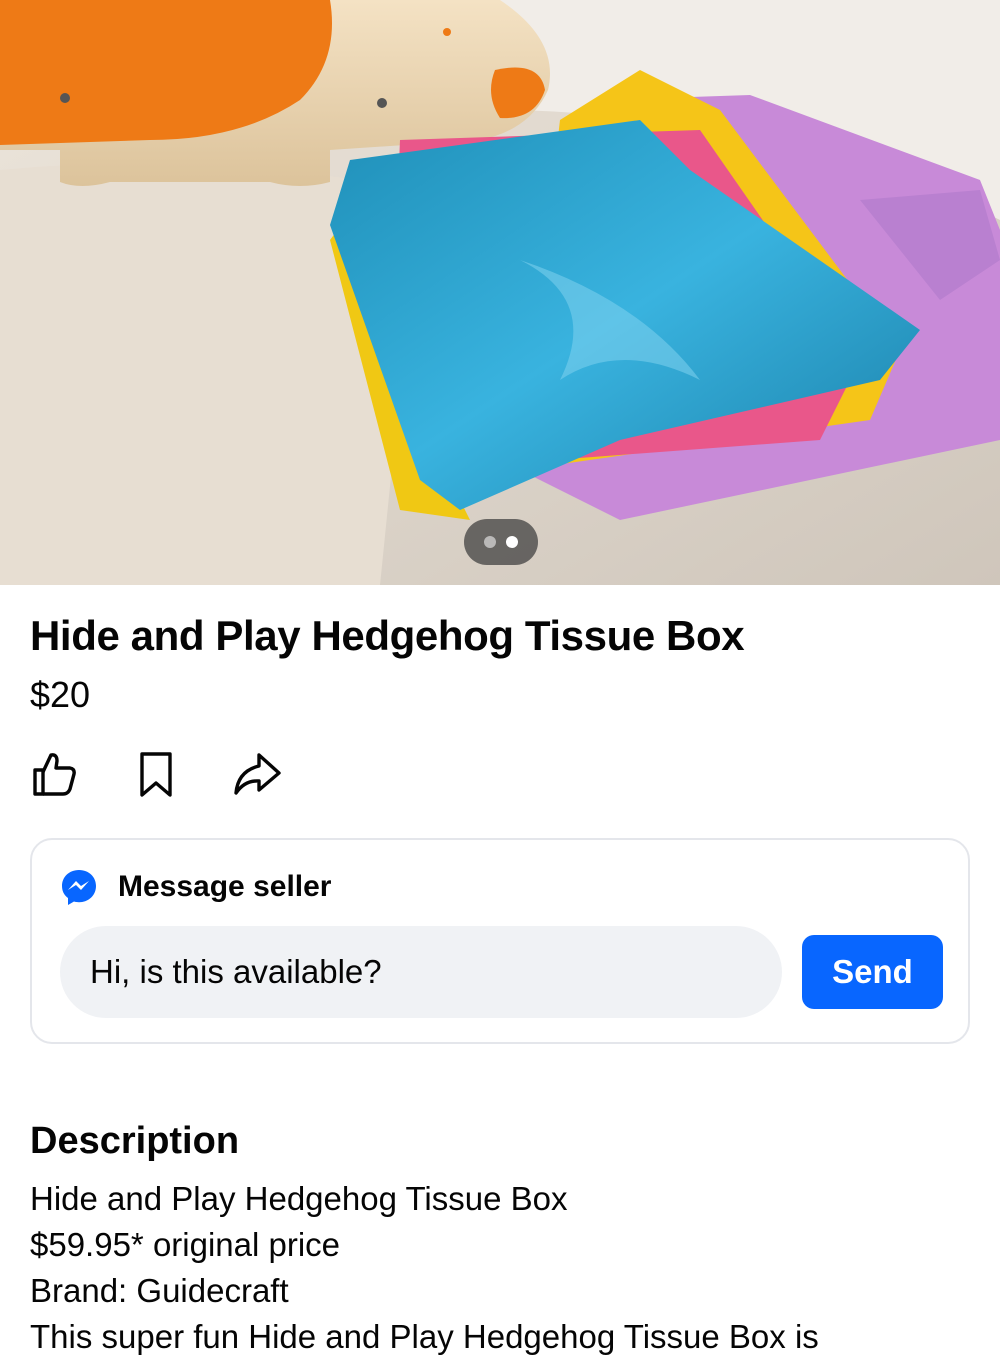 Image resolution: width=1000 pixels, height=1360 pixels. Describe the element at coordinates (387, 635) in the screenshot. I see `listing-title: Hide and Play Hedgehog Tissue Box` at that location.